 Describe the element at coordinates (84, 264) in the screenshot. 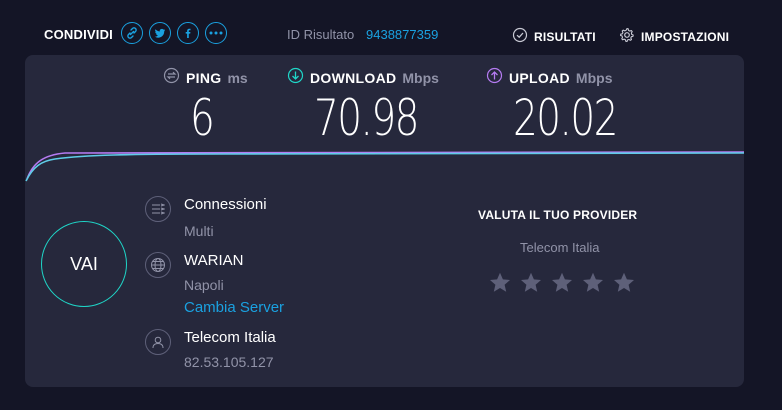

I see `go-button: VAI` at that location.